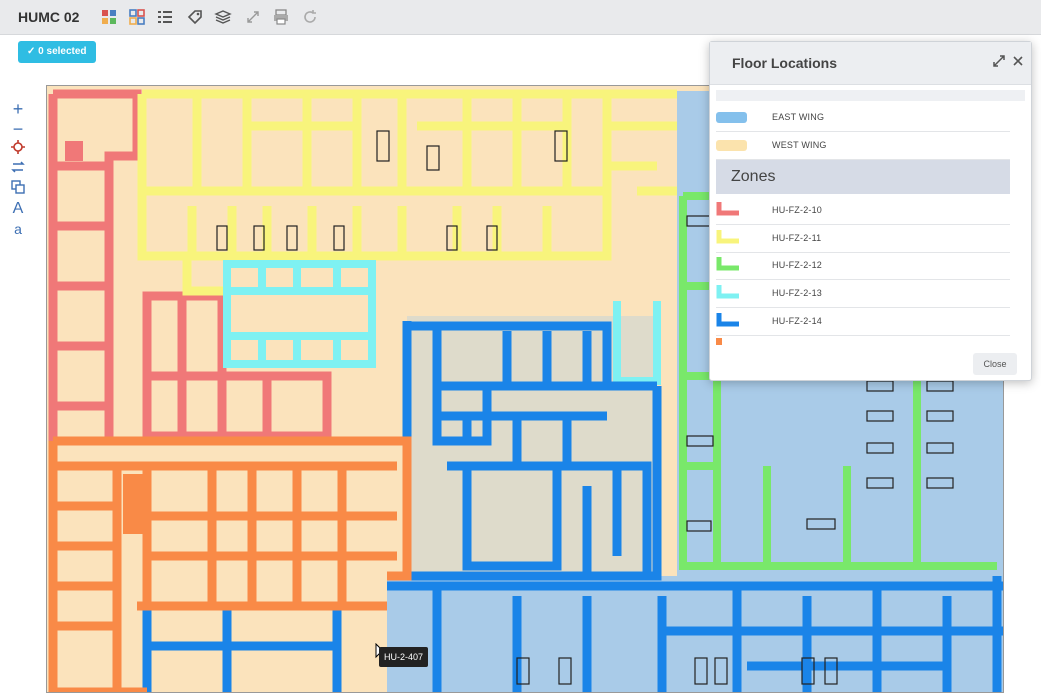 The image size is (1041, 699). Describe the element at coordinates (797, 210) in the screenshot. I see `zone-label: HU-FZ-2-10` at that location.